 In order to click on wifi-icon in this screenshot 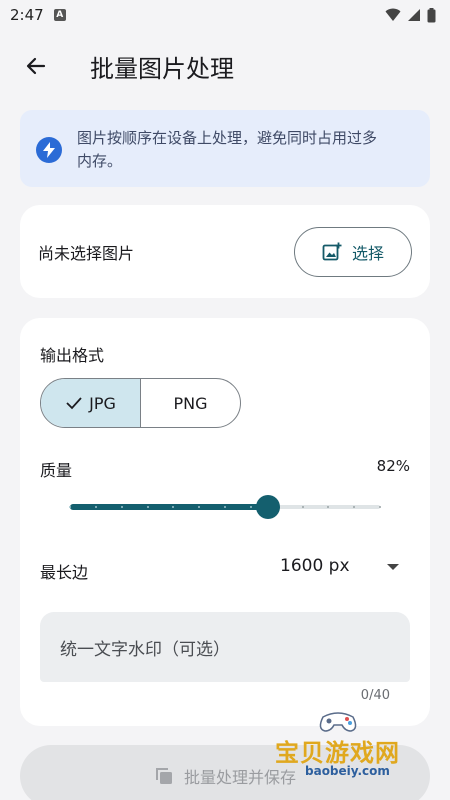, I will do `click(393, 14)`.